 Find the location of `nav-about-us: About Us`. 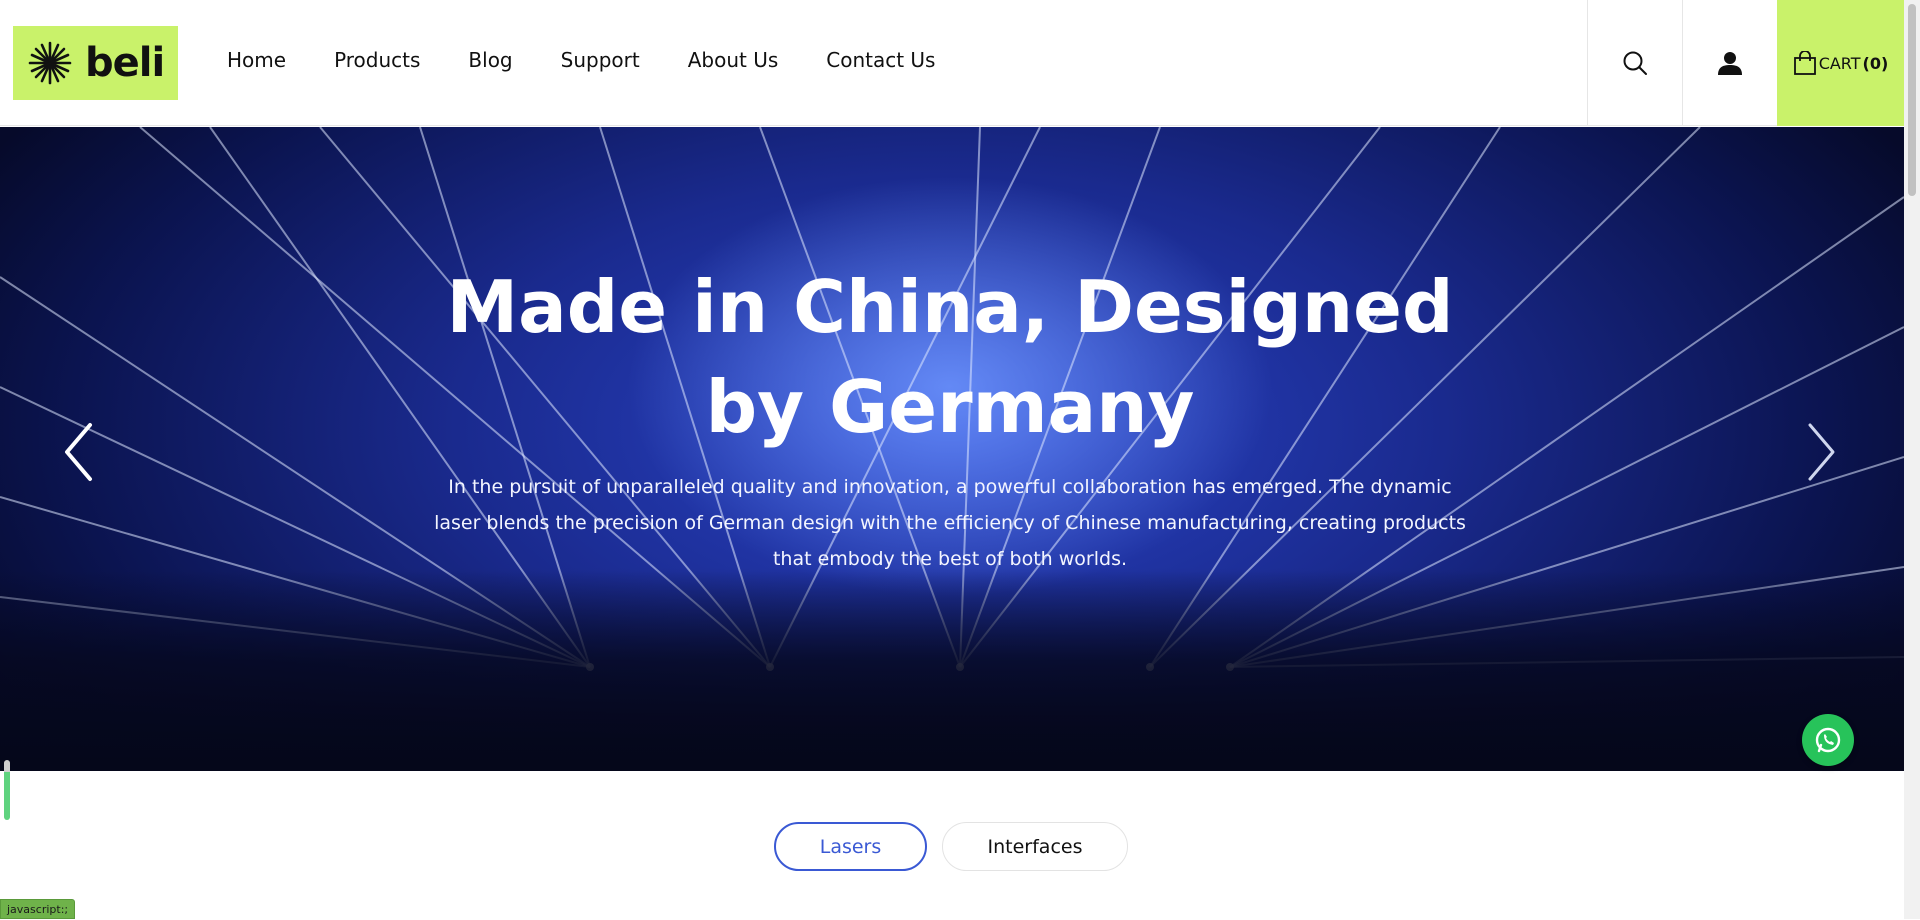

nav-about-us: About Us is located at coordinates (733, 60).